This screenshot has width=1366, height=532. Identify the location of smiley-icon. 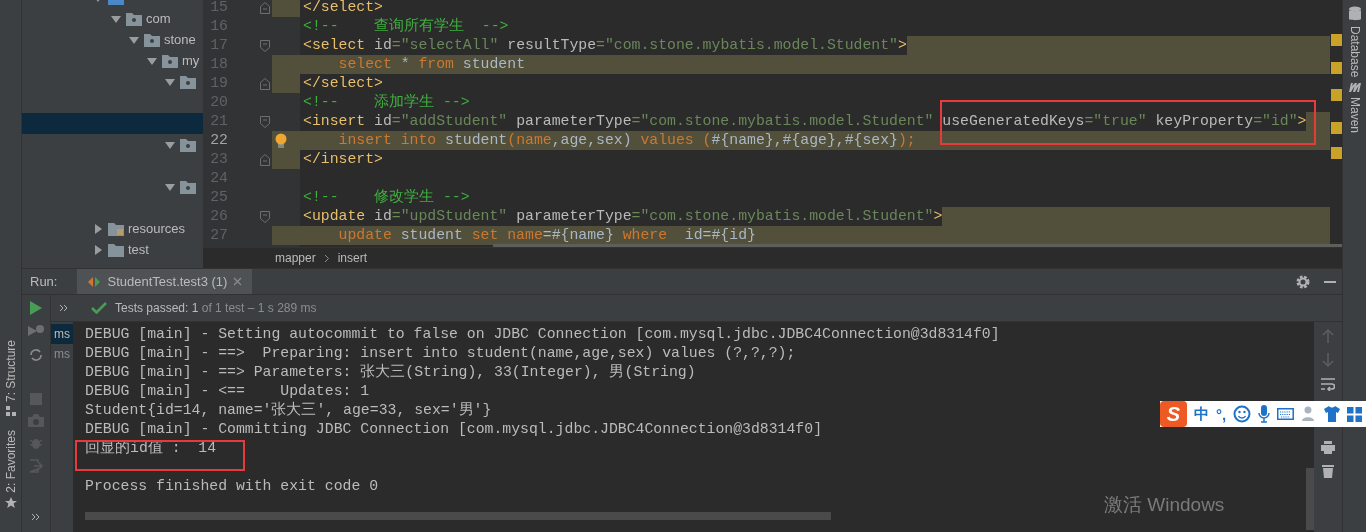
(1242, 414).